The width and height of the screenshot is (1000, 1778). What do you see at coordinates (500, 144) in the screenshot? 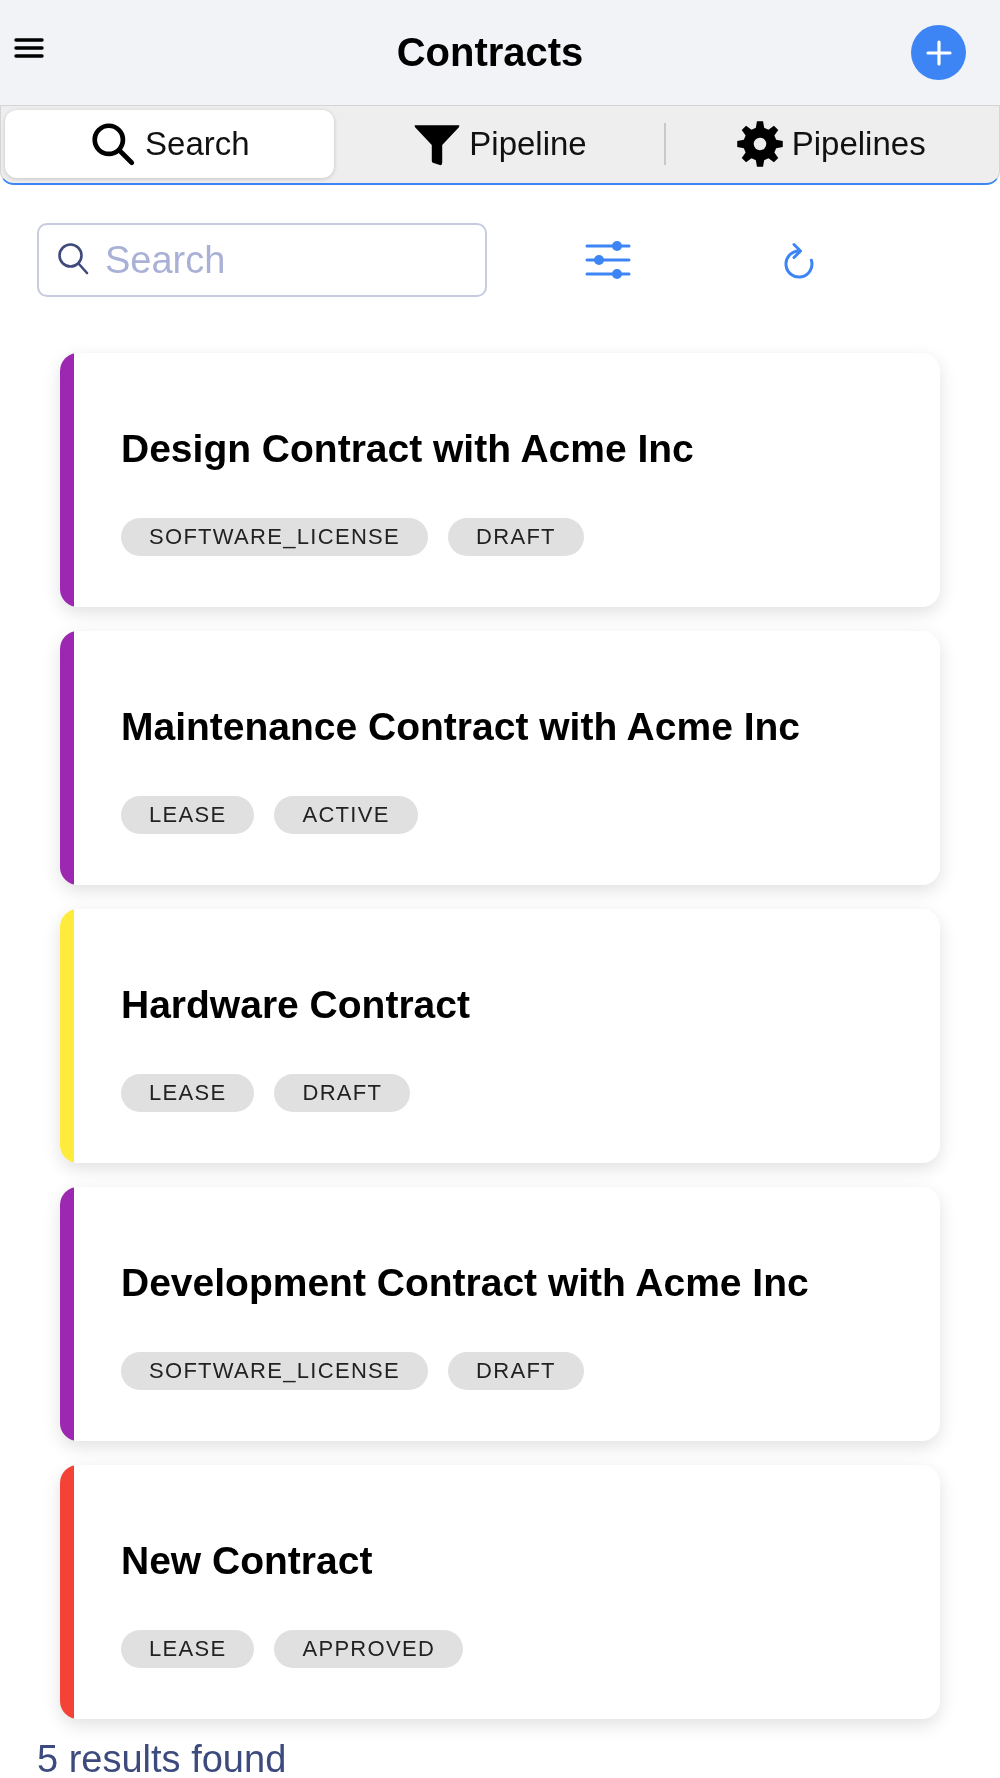
I see `tab: Pipeline` at bounding box center [500, 144].